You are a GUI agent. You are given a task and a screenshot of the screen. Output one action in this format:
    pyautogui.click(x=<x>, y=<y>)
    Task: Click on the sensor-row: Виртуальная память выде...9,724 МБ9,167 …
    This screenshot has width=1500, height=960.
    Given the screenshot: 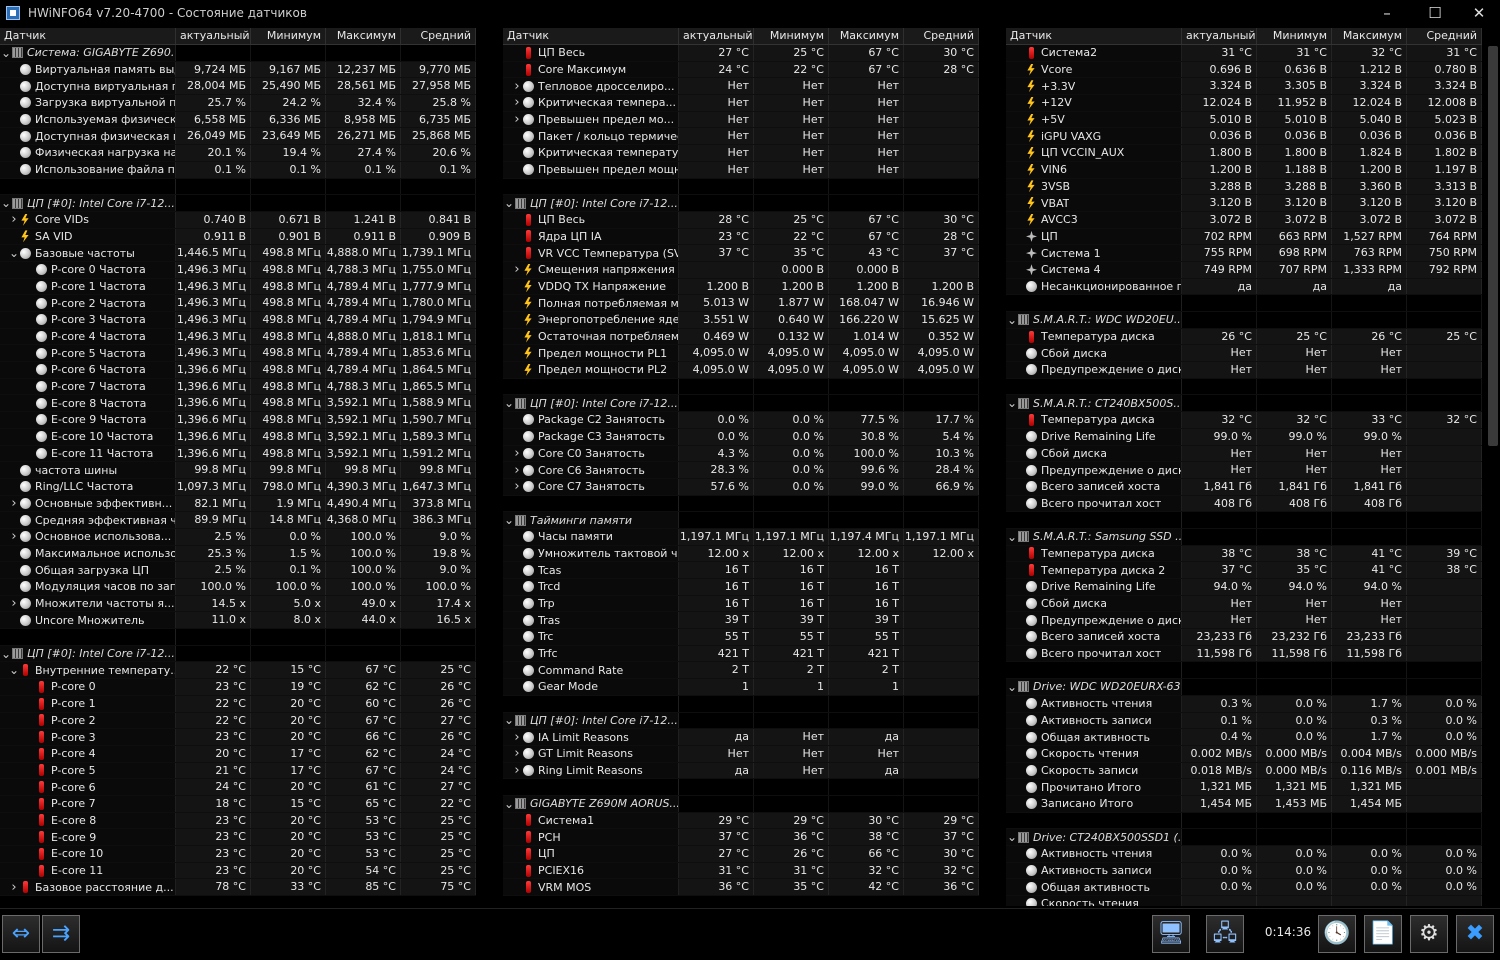 What is the action you would take?
    pyautogui.click(x=238, y=70)
    